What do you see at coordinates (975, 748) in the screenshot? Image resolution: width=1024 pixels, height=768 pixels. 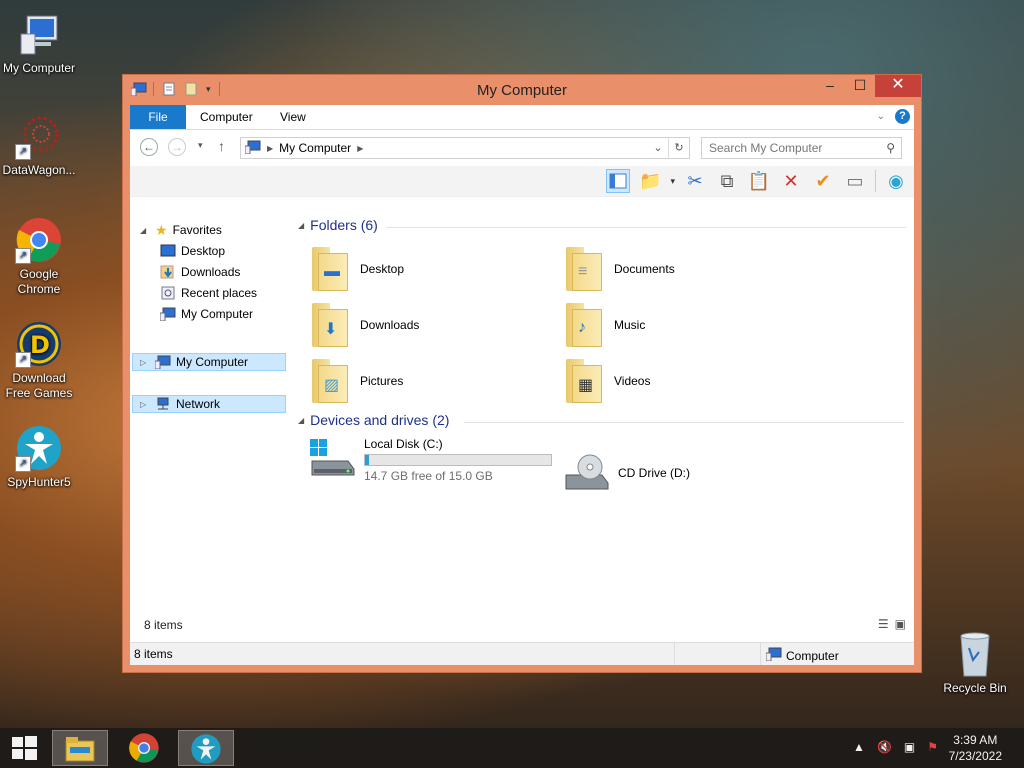 I see `system-clock: 3:39 AM 7/23/2022` at bounding box center [975, 748].